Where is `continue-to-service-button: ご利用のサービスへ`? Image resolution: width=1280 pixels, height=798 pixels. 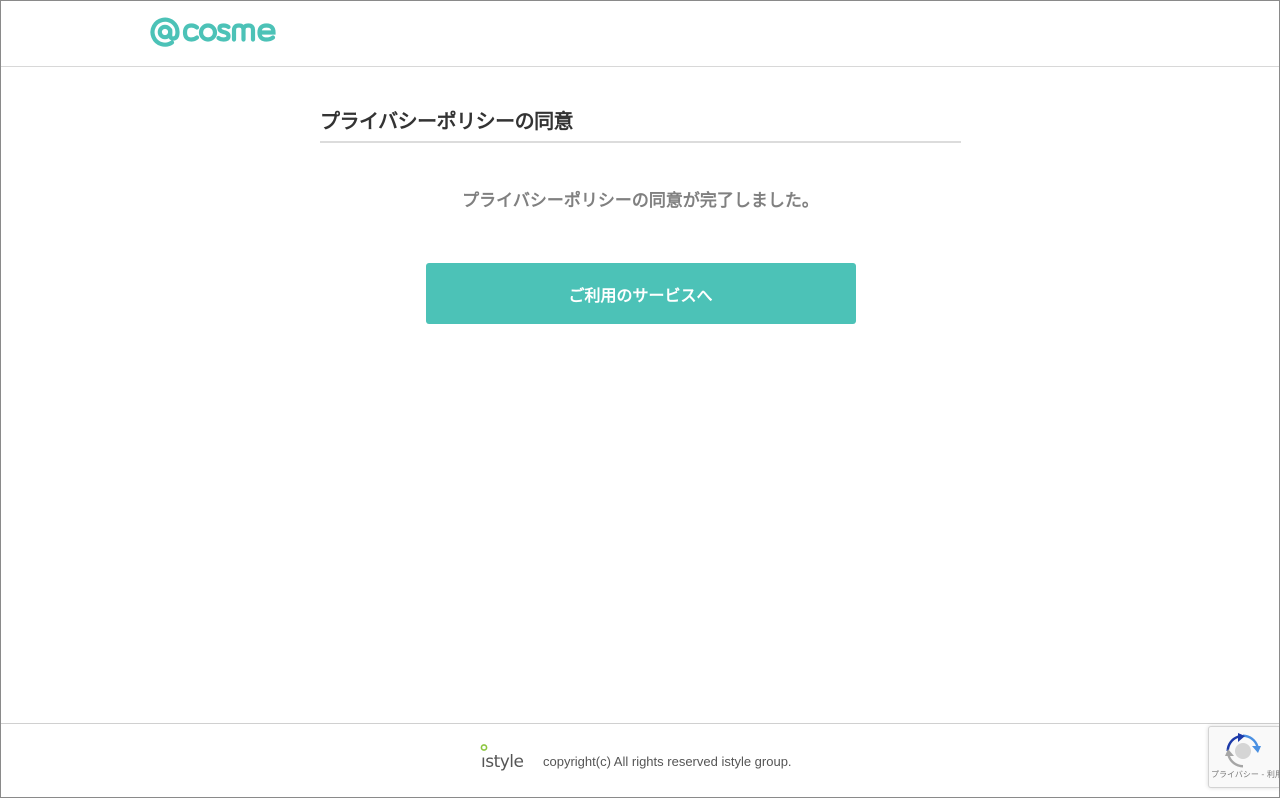
continue-to-service-button: ご利用のサービスへ is located at coordinates (640, 293).